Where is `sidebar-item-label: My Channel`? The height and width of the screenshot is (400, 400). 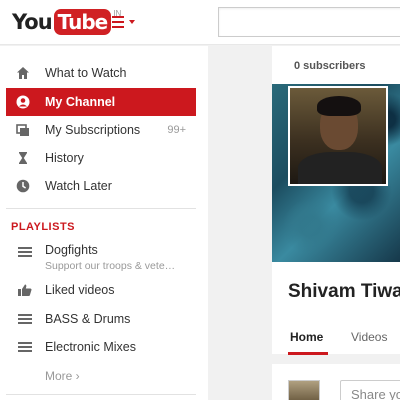
sidebar-item-label: My Channel is located at coordinates (80, 102).